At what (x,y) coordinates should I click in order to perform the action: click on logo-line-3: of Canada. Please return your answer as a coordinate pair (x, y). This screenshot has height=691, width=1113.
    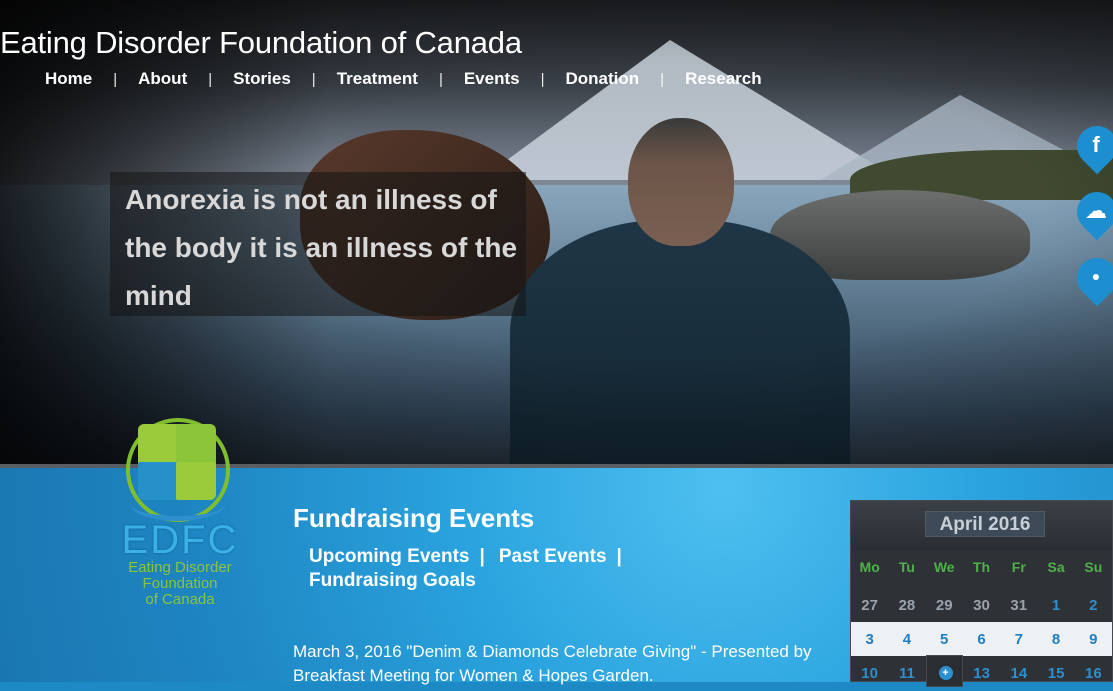
    Looking at the image, I should click on (180, 599).